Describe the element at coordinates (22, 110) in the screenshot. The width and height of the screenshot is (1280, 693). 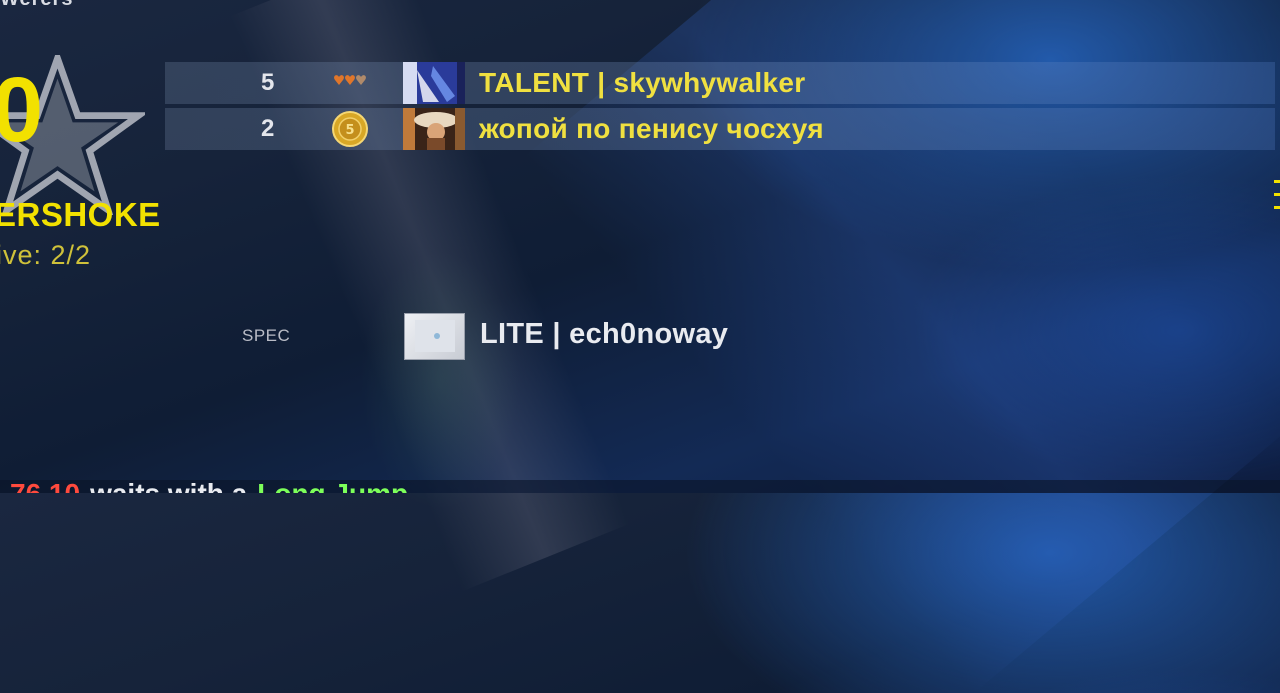
I see `team-score: 0` at that location.